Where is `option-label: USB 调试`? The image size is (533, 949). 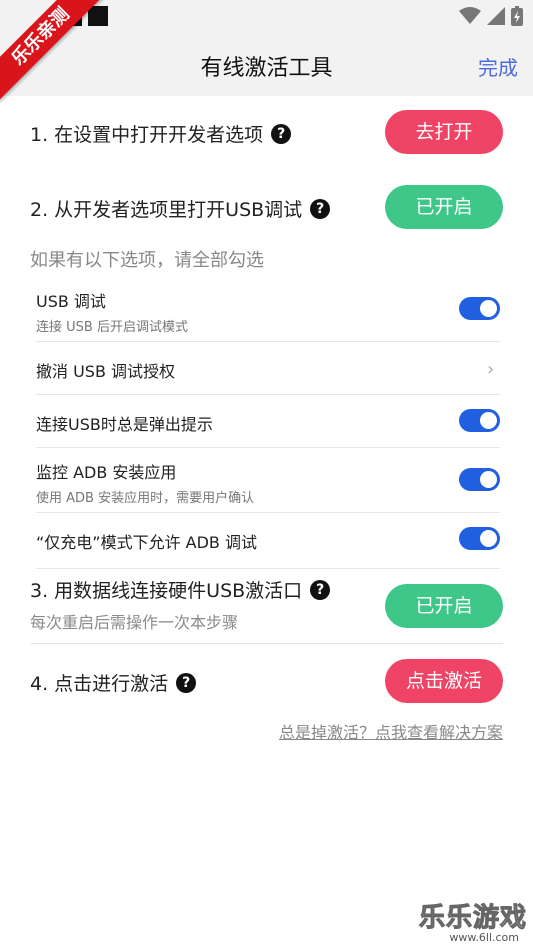 option-label: USB 调试 is located at coordinates (71, 301).